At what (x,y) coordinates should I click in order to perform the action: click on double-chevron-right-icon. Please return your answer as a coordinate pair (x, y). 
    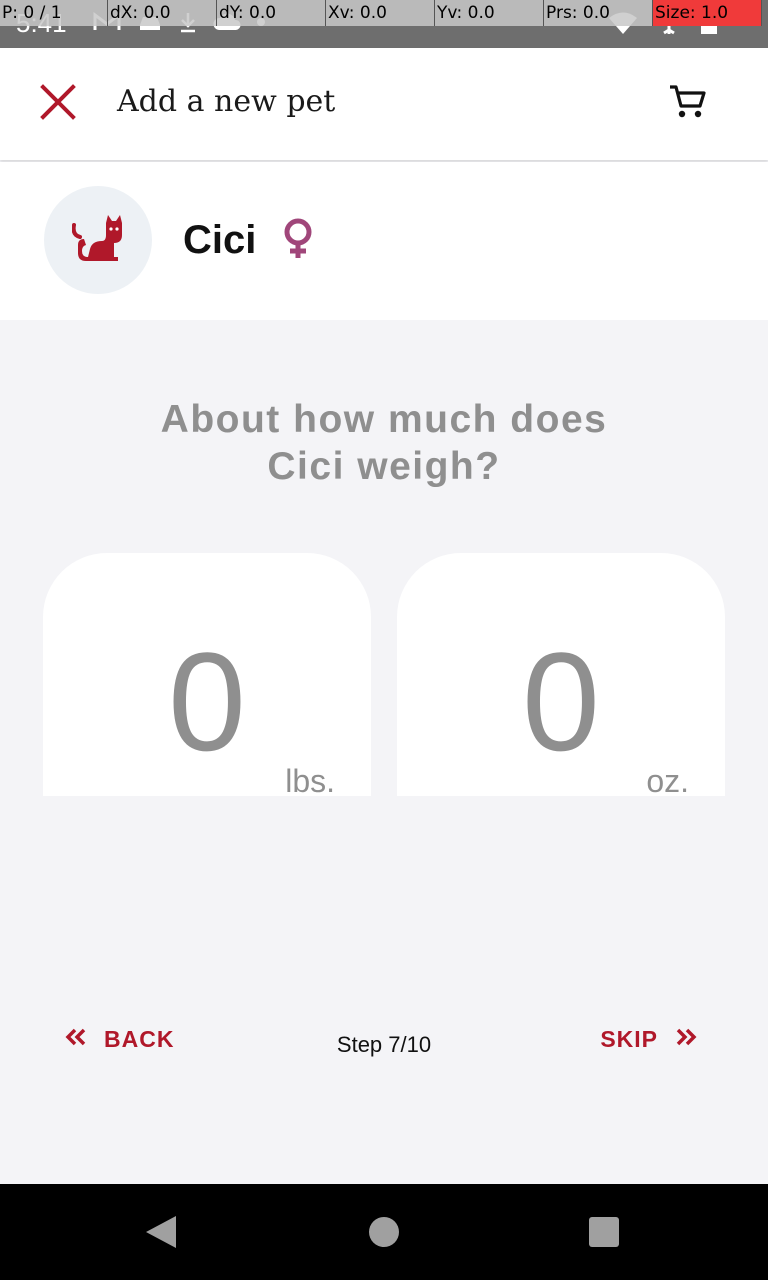
    Looking at the image, I should click on (686, 1039).